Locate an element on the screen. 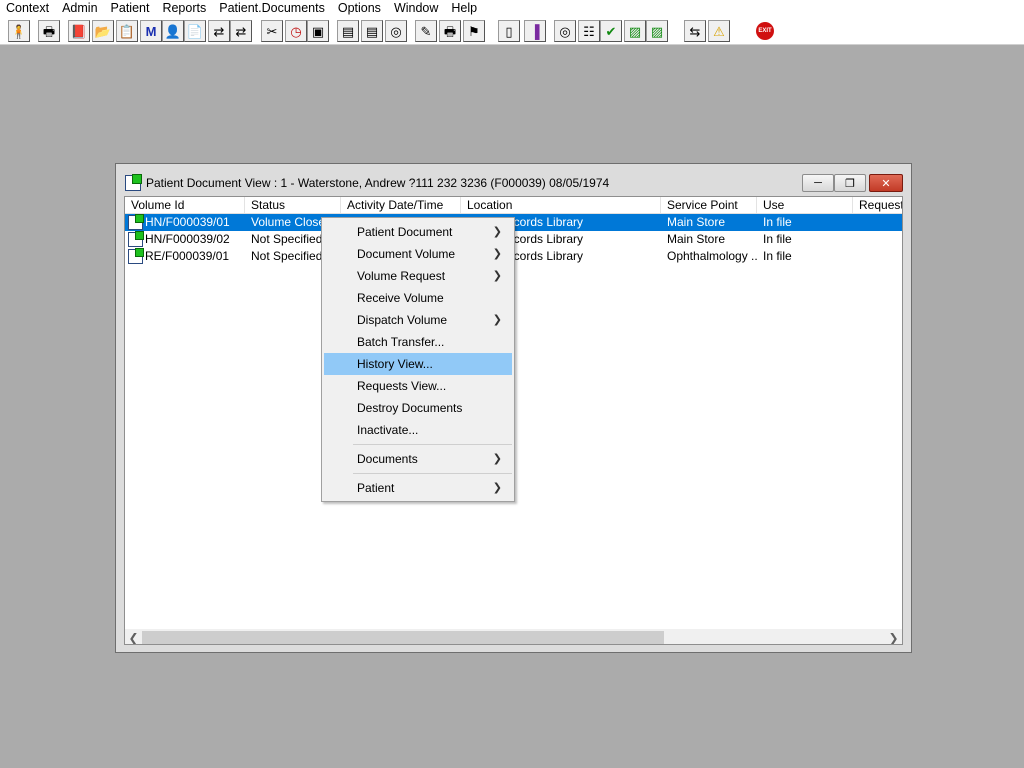 Image resolution: width=1024 pixels, height=768 pixels. toolbar-button-patient: 🧍 is located at coordinates (19, 31).